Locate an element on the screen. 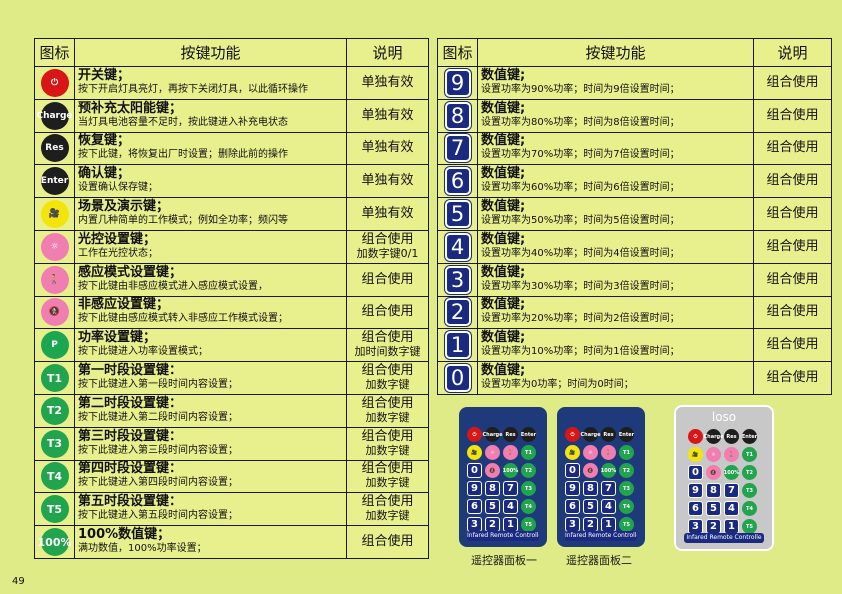 This screenshot has height=594, width=842. table-row: 🚶 感应模式设置键； 按下此键由非感应模式进入感应模式设置， 组合使用 is located at coordinates (231, 279).